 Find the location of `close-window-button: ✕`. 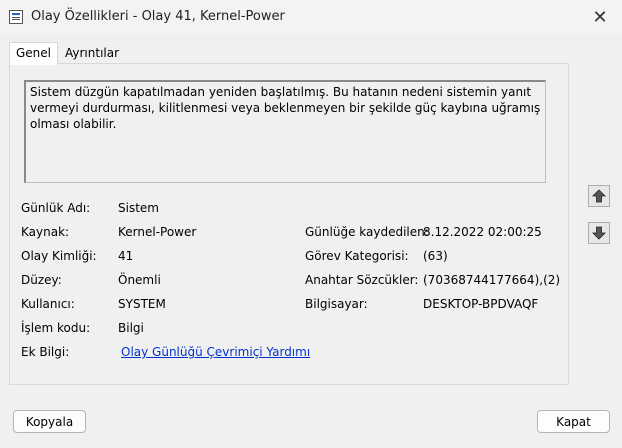

close-window-button: ✕ is located at coordinates (600, 17).